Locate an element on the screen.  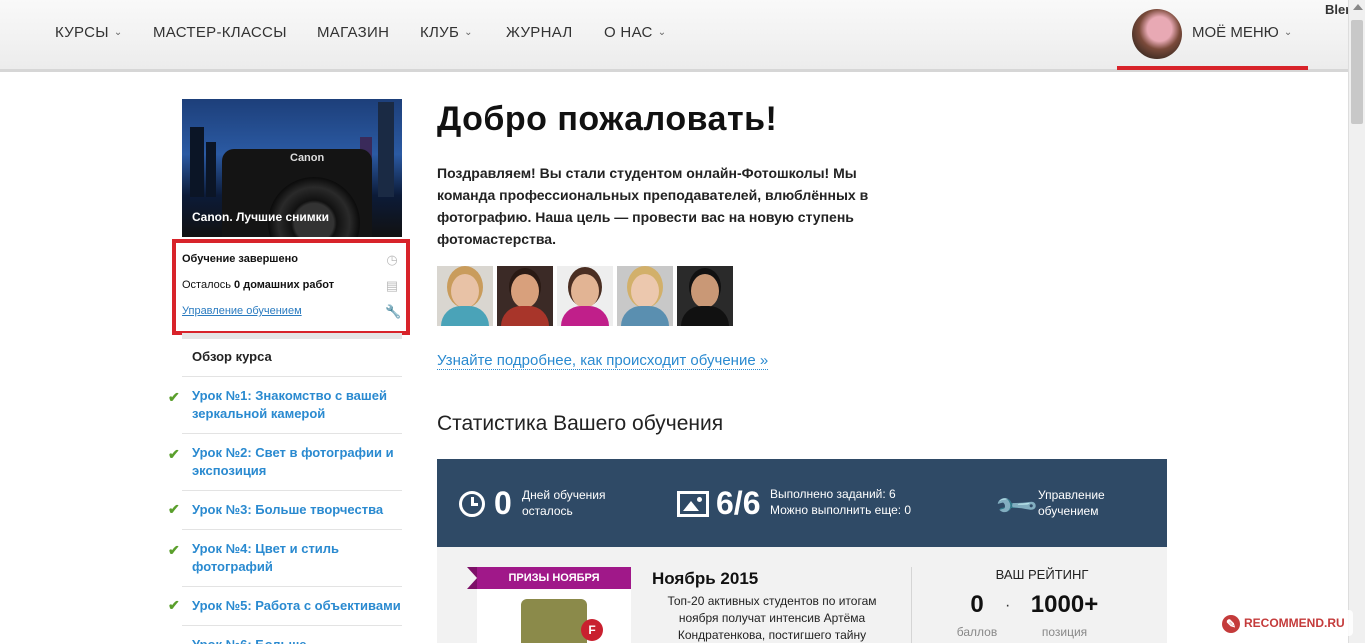
rating-position: 1000+ is located at coordinates (1064, 604).